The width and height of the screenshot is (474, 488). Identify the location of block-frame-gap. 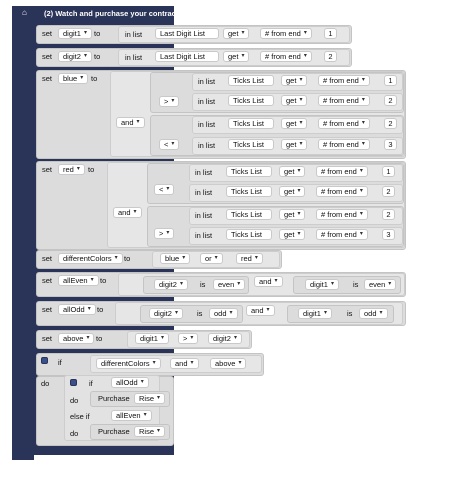
(104, 458).